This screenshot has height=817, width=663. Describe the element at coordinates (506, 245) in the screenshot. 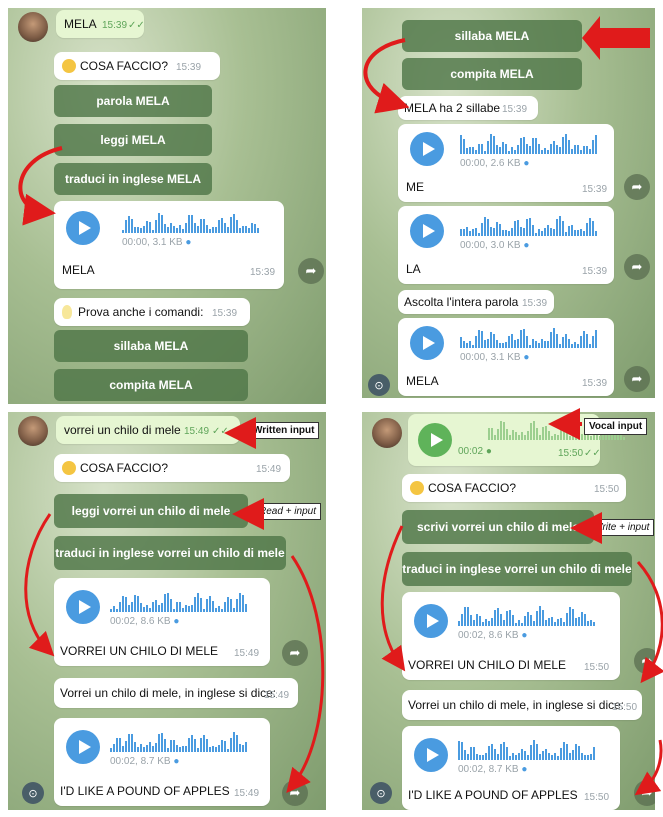

I see `audio-message-la: 00:00, 3.0 KB ● LA 15:39` at that location.